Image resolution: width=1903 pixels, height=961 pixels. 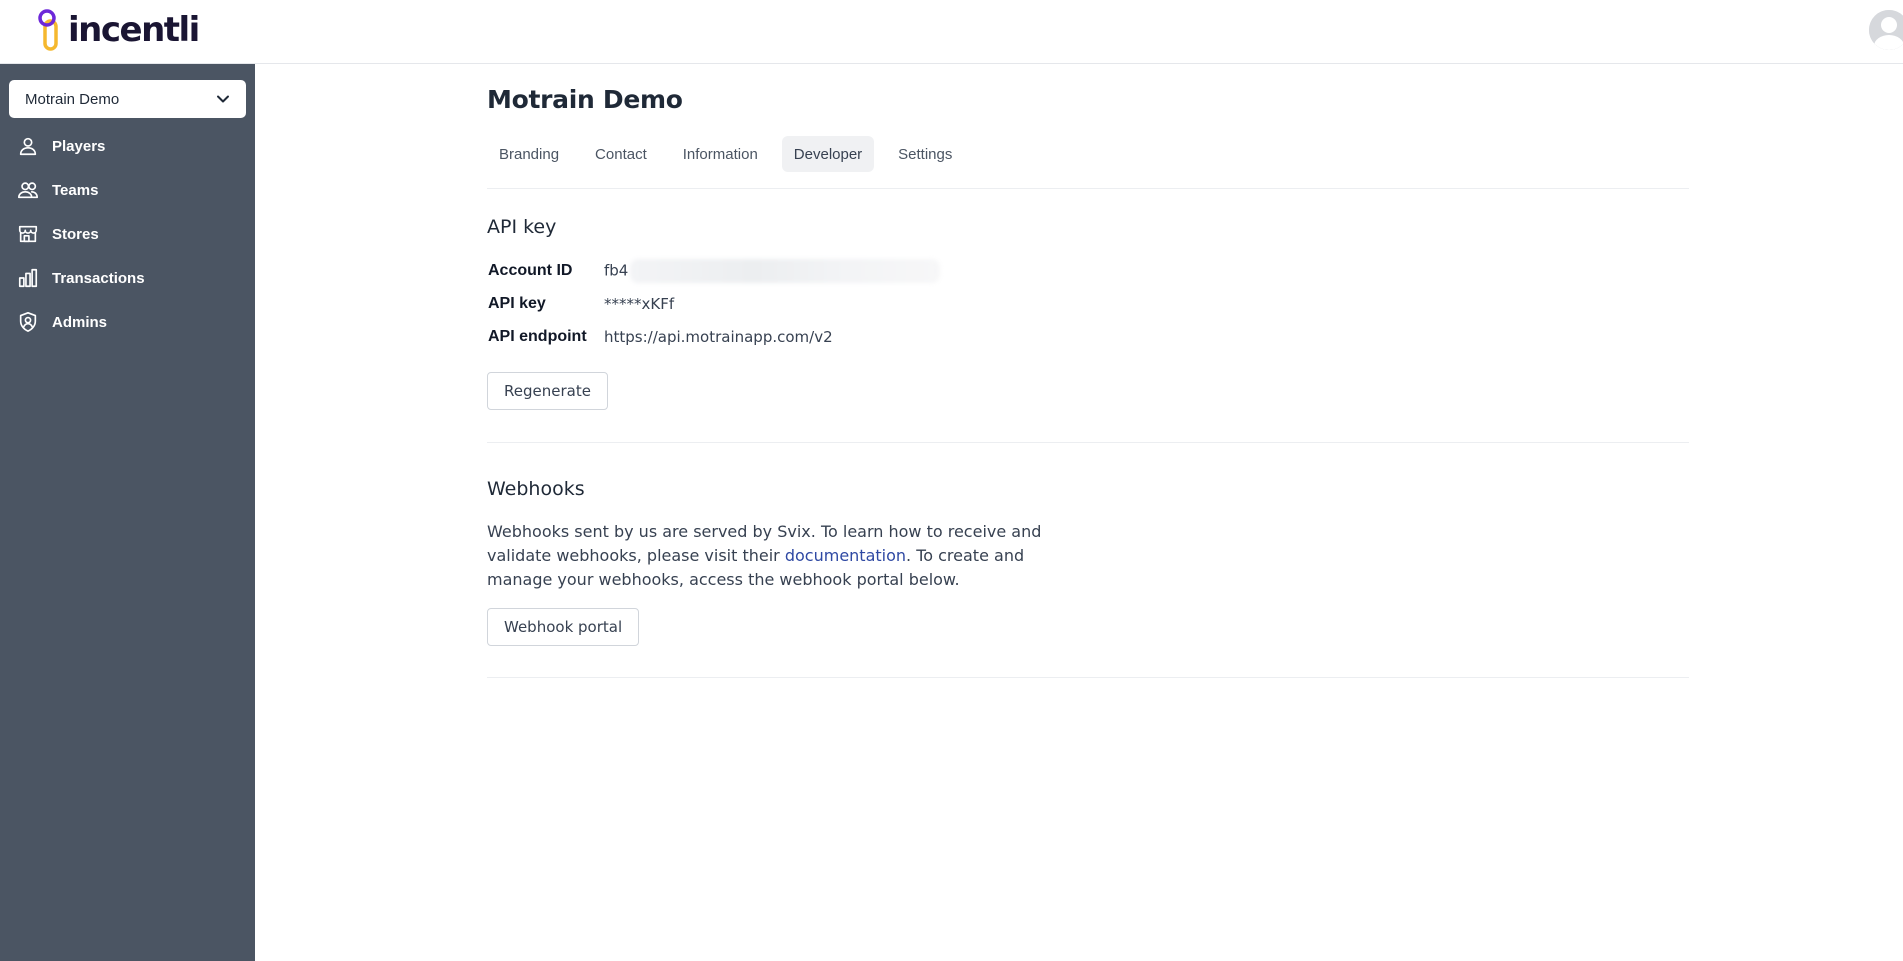 I want to click on api-key-row: API key *****xKFf, so click(x=714, y=303).